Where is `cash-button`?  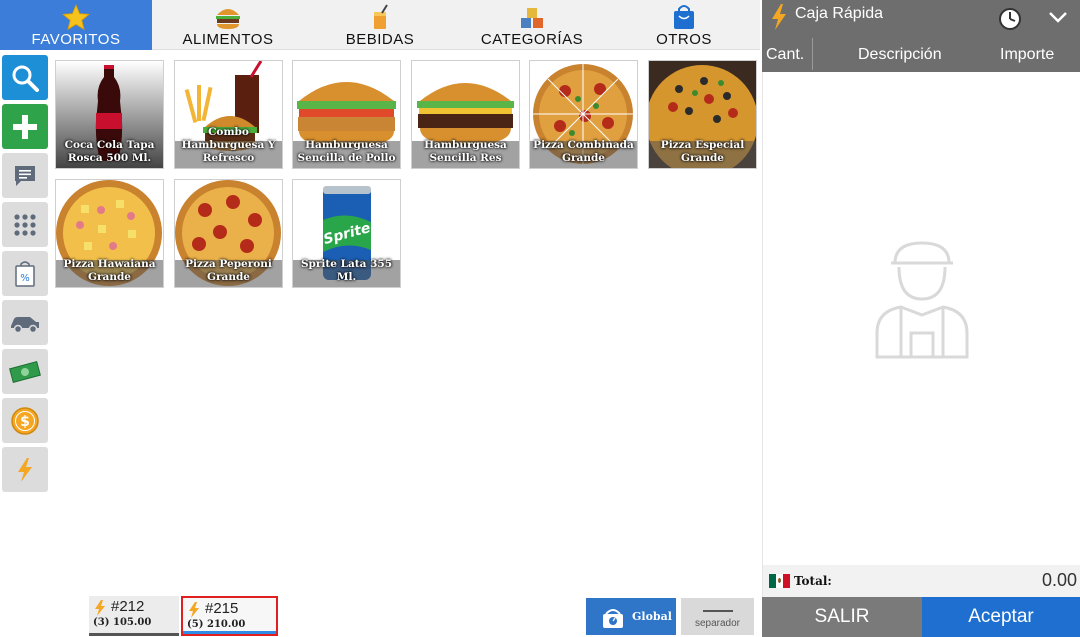 cash-button is located at coordinates (25, 371).